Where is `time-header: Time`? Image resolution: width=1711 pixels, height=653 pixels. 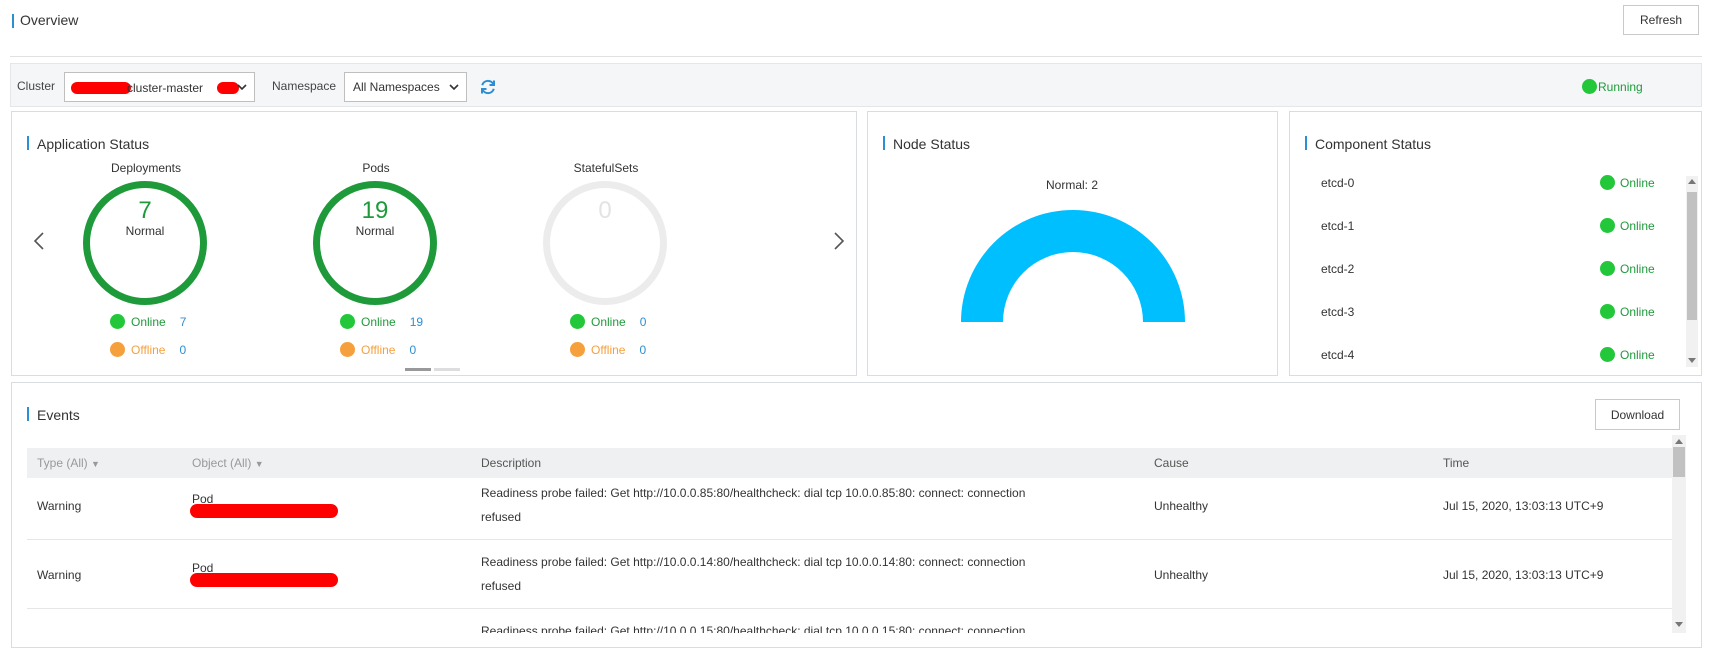
time-header: Time is located at coordinates (1456, 463).